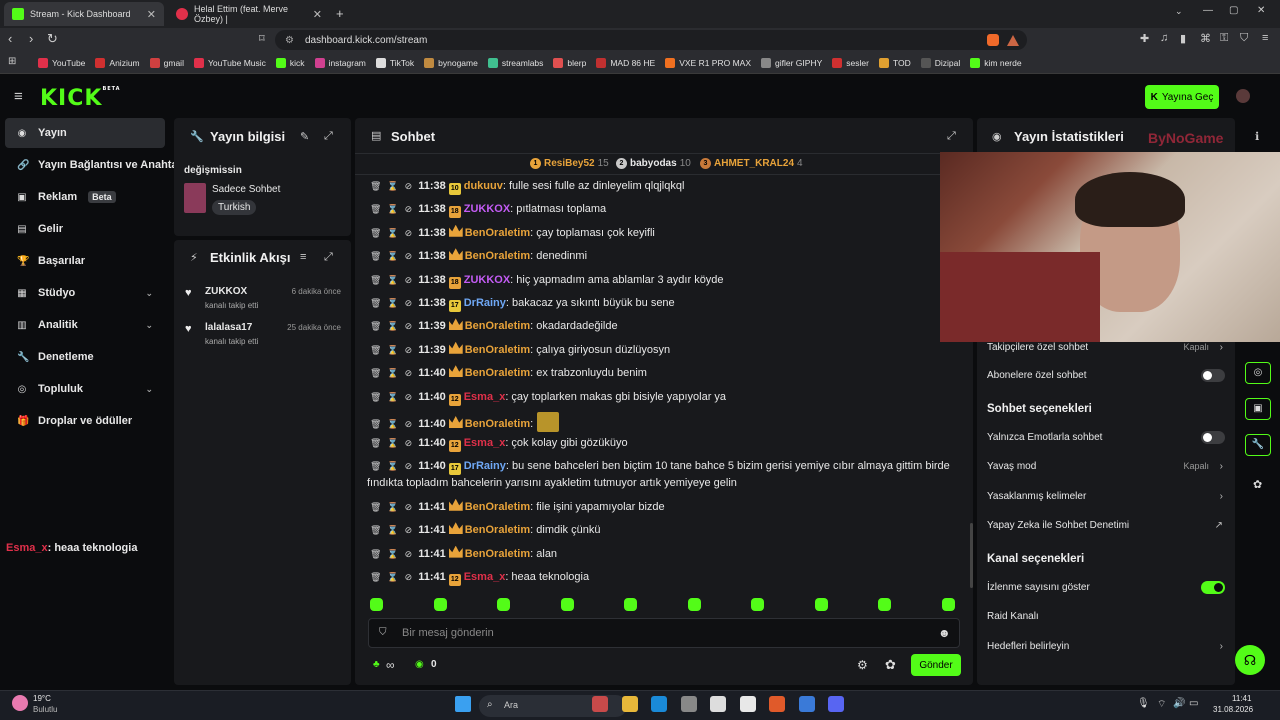 Image resolution: width=1280 pixels, height=720 pixels. I want to click on sidebar-item-7: 🔧 Denetleme, so click(85, 357).